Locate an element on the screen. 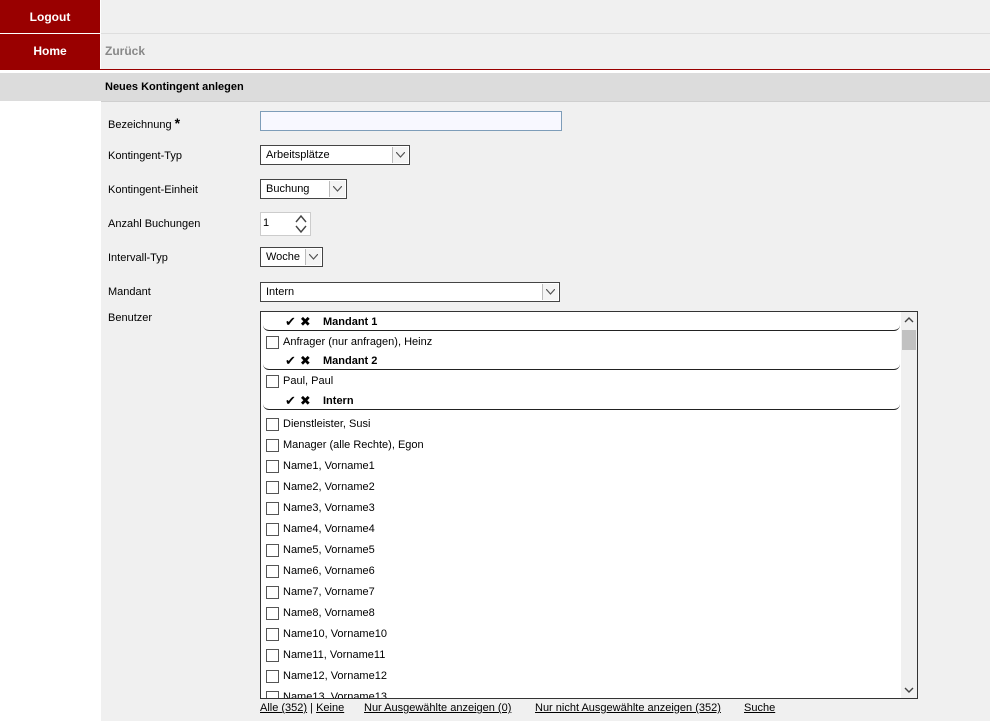 The width and height of the screenshot is (990, 721). group-header: ✔ ✖ Mandant 1 is located at coordinates (581, 322).